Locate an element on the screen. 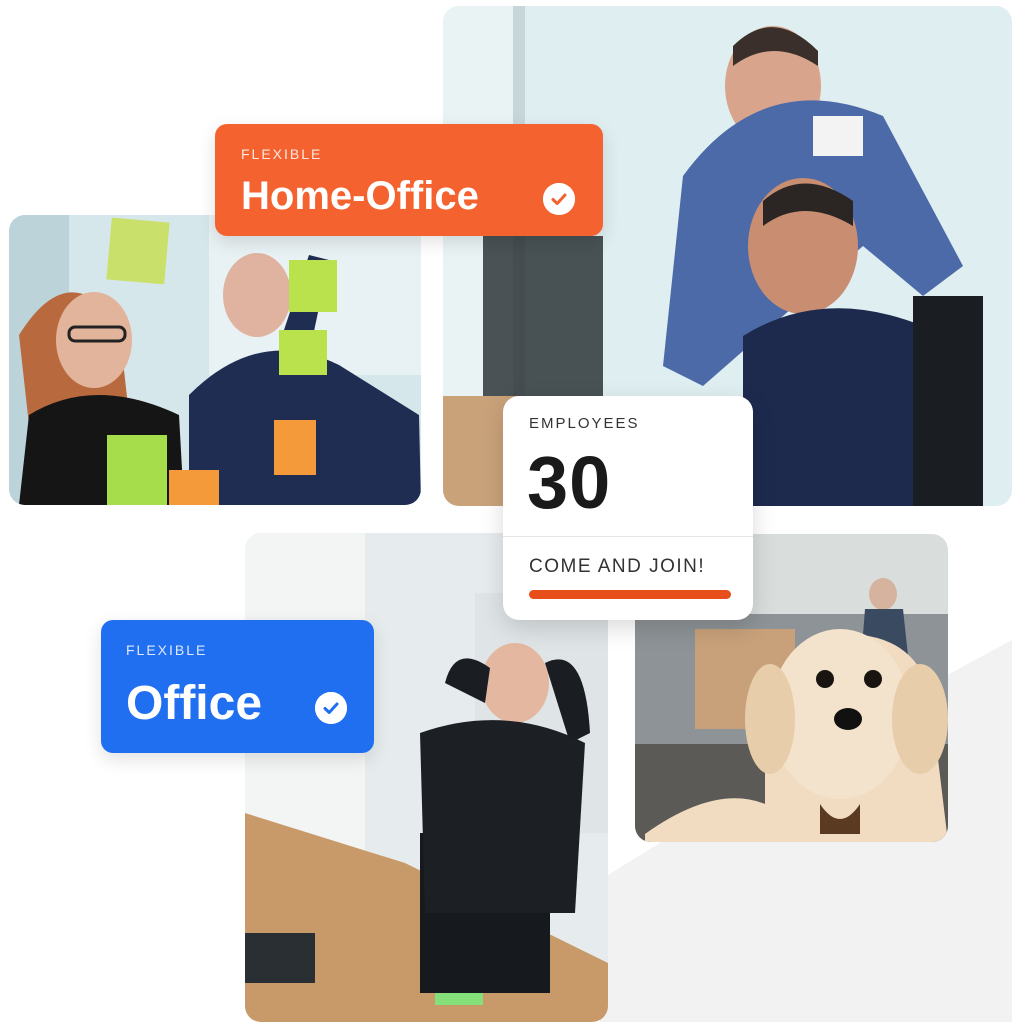 This screenshot has height=1022, width=1012. come-and-join-link: COME AND JOIN! is located at coordinates (617, 567).